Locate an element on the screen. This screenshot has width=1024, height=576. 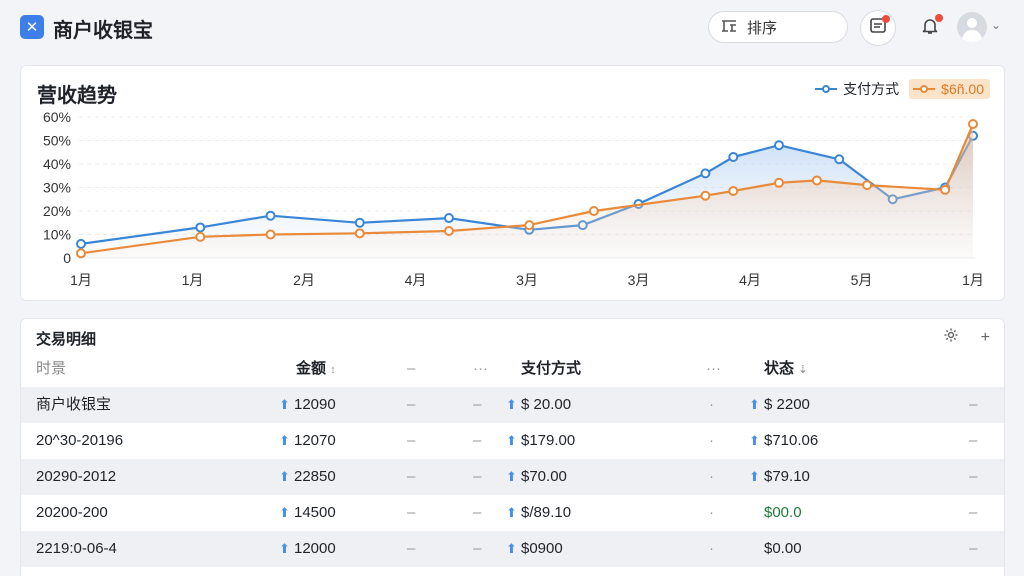
cell-payment: $179.00 is located at coordinates (548, 440).